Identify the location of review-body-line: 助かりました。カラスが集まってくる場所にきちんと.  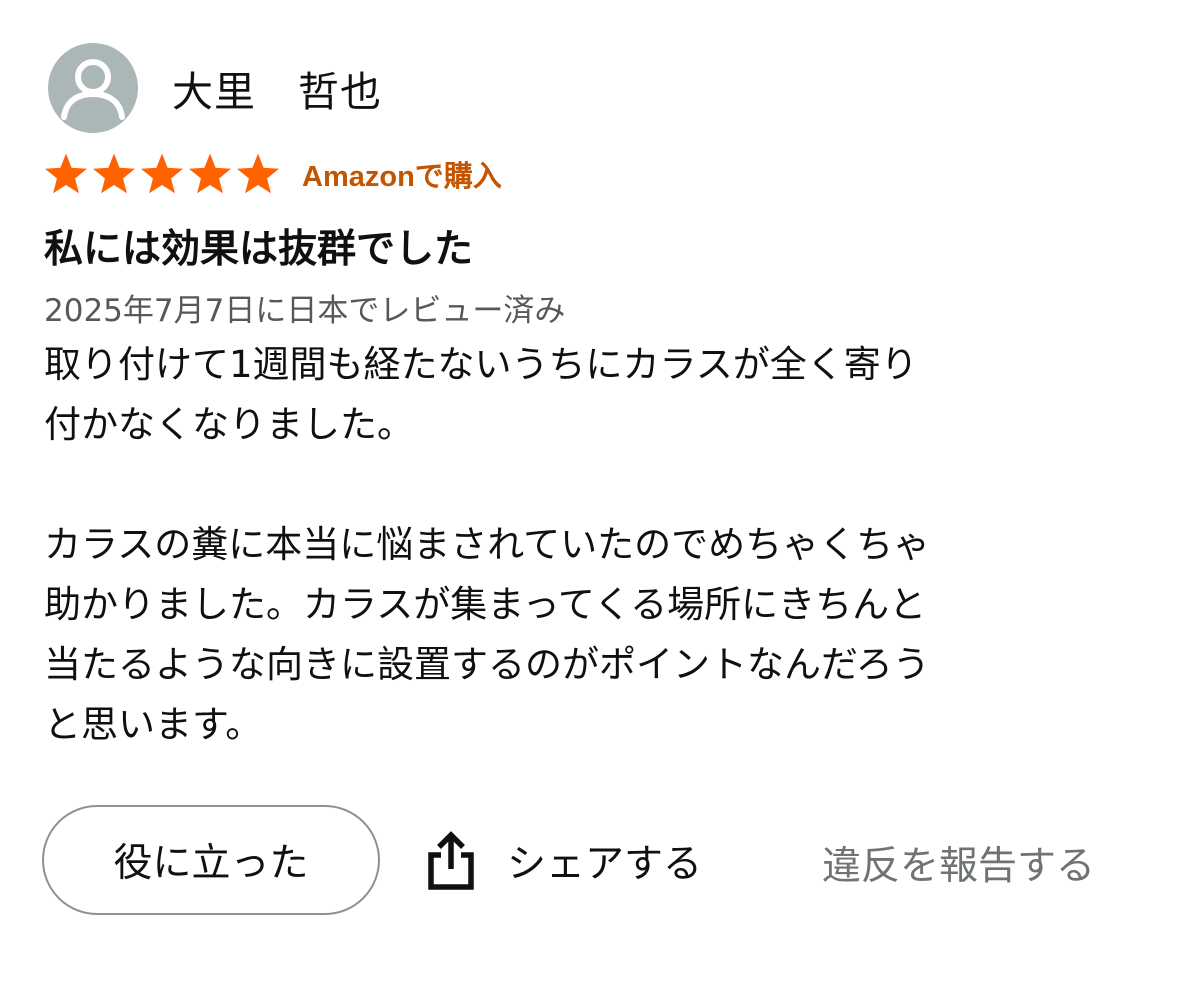
(485, 604).